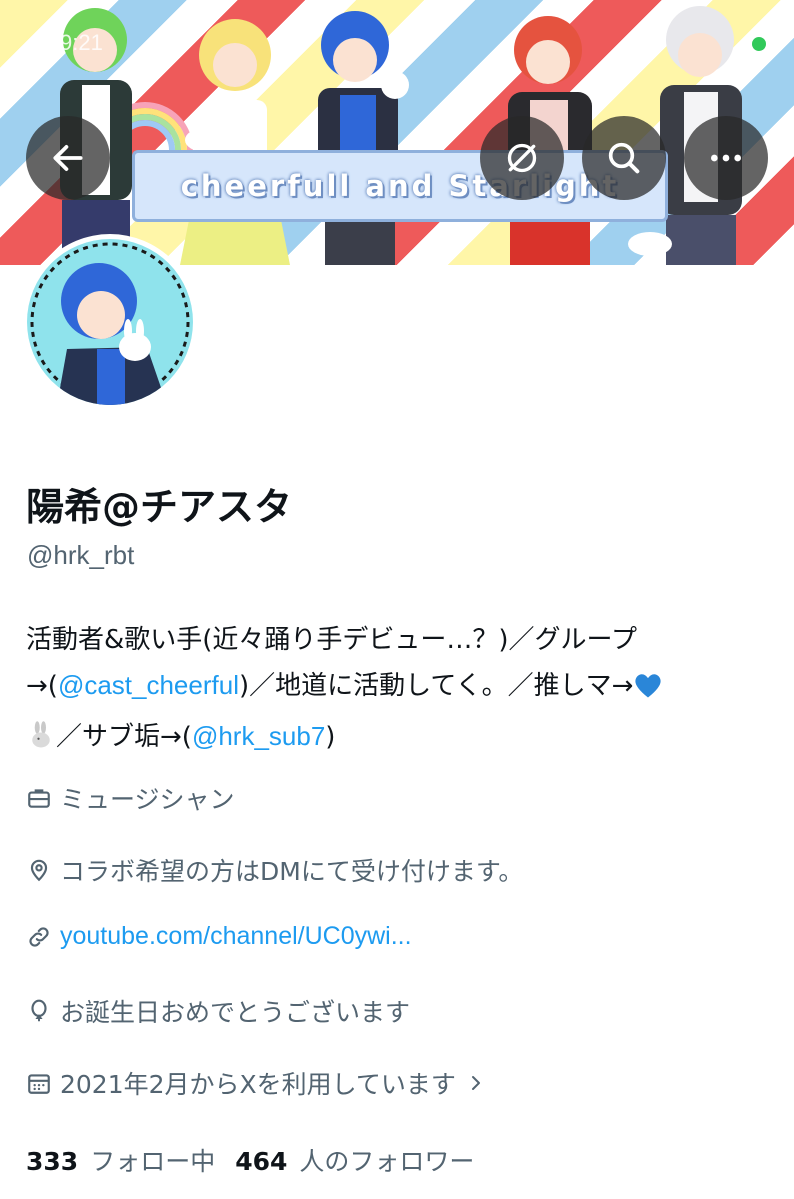  I want to click on link-icon, so click(39, 936).